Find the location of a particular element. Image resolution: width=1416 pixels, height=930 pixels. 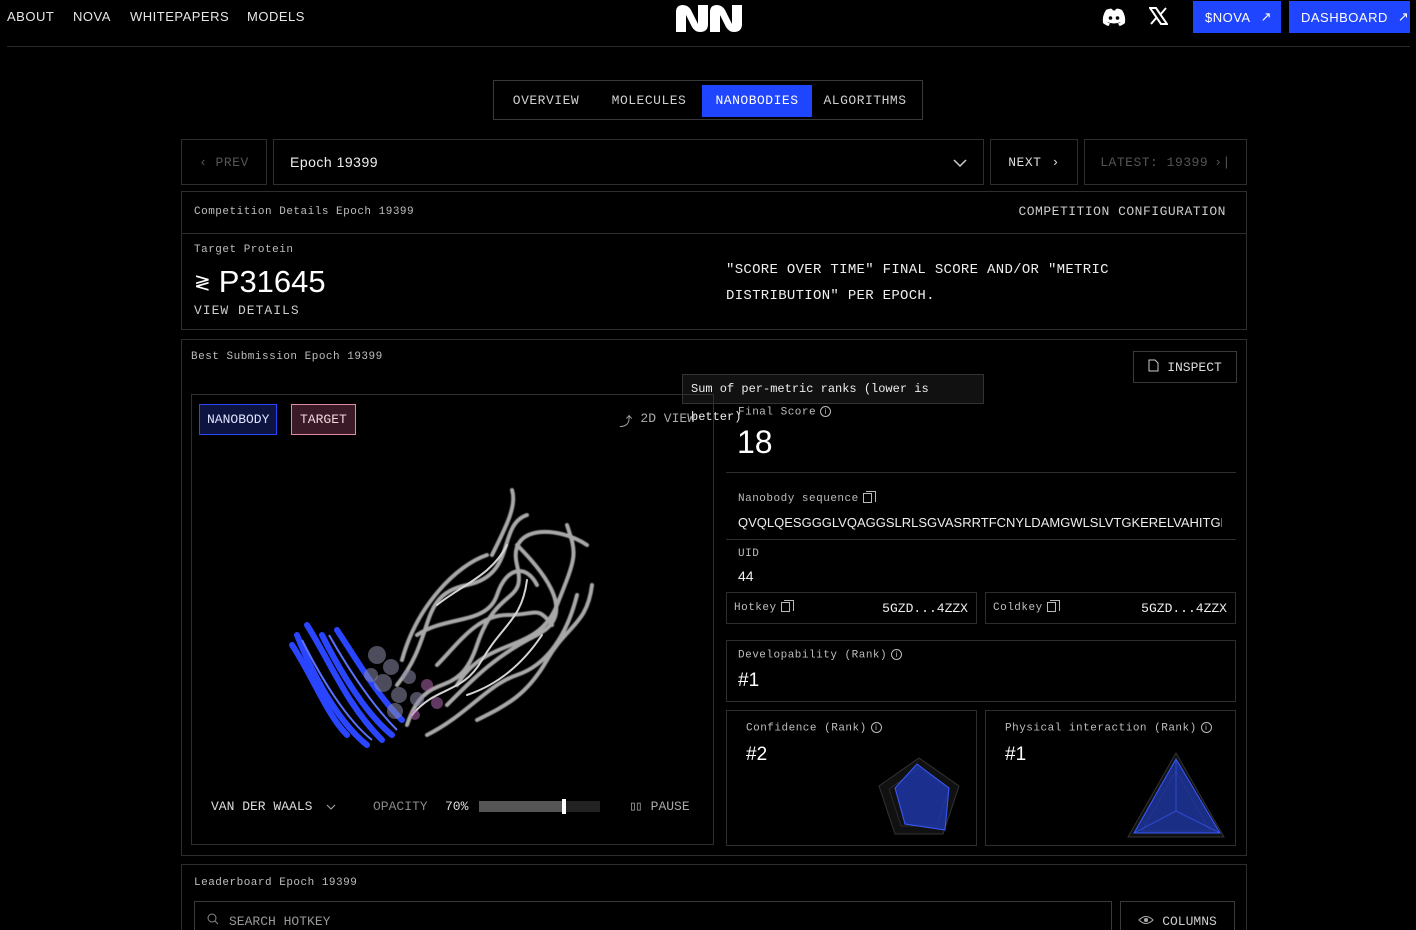

nav-models: MODELS is located at coordinates (276, 16).